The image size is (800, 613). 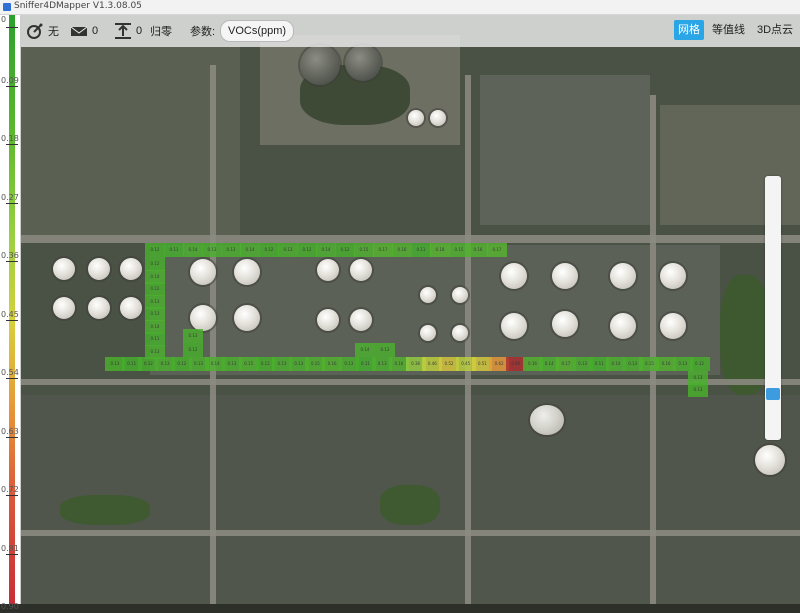 I want to click on satellite-dish-icon, so click(x=35, y=31).